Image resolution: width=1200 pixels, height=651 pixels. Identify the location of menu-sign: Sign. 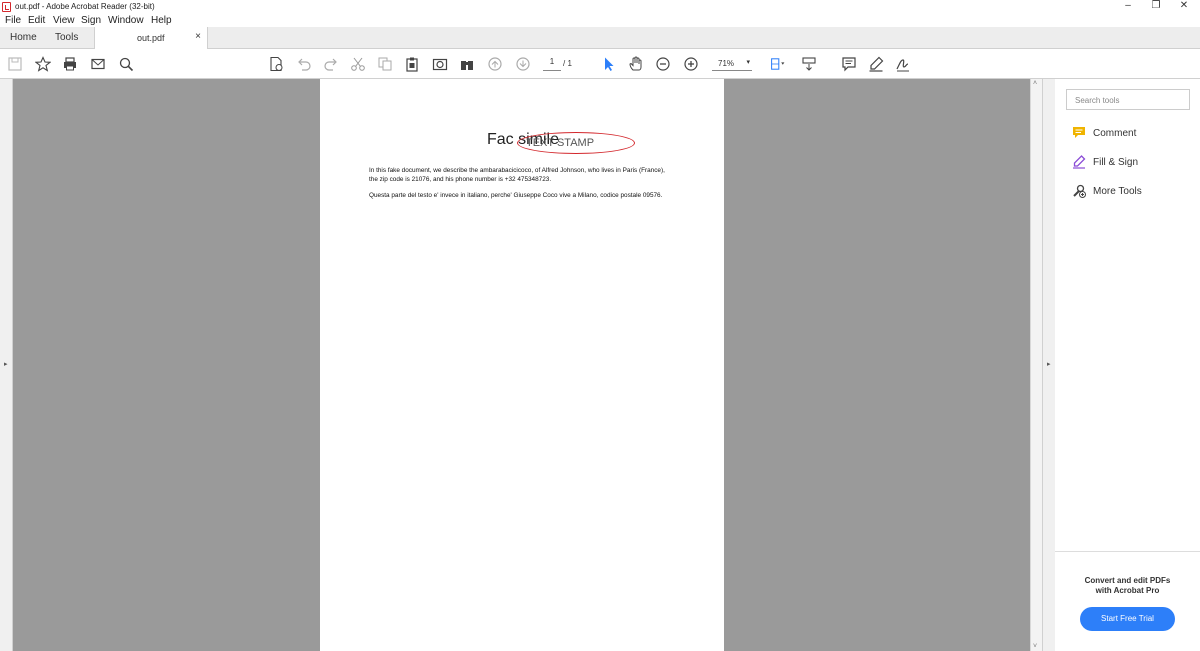
(91, 20).